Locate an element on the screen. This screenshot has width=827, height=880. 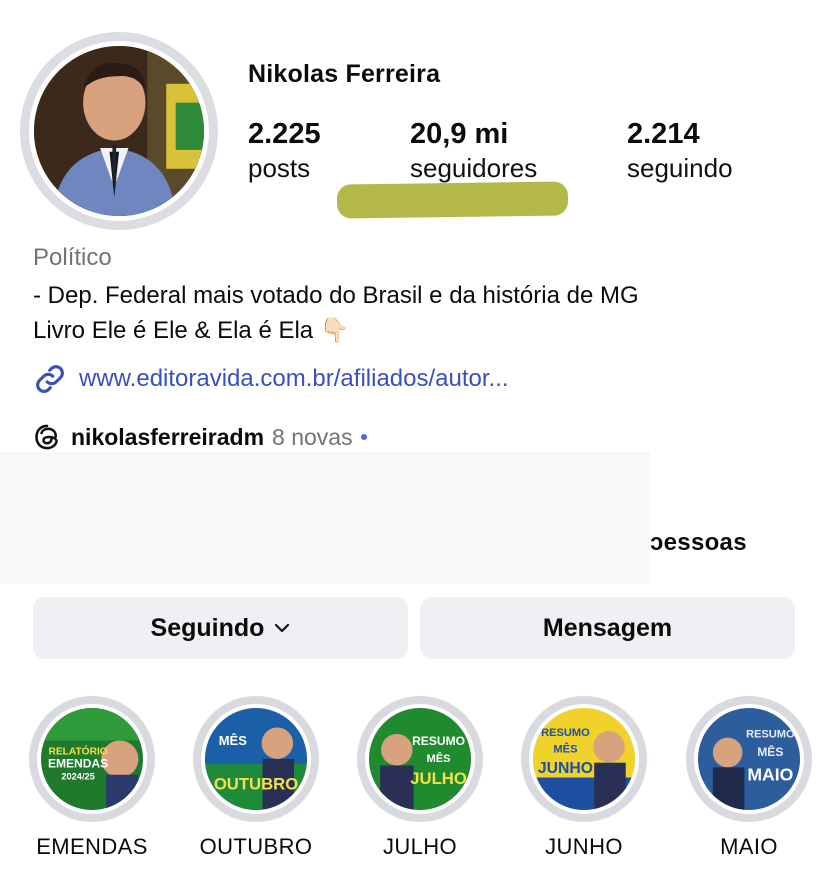
profile-avatar-ring is located at coordinates (119, 131).